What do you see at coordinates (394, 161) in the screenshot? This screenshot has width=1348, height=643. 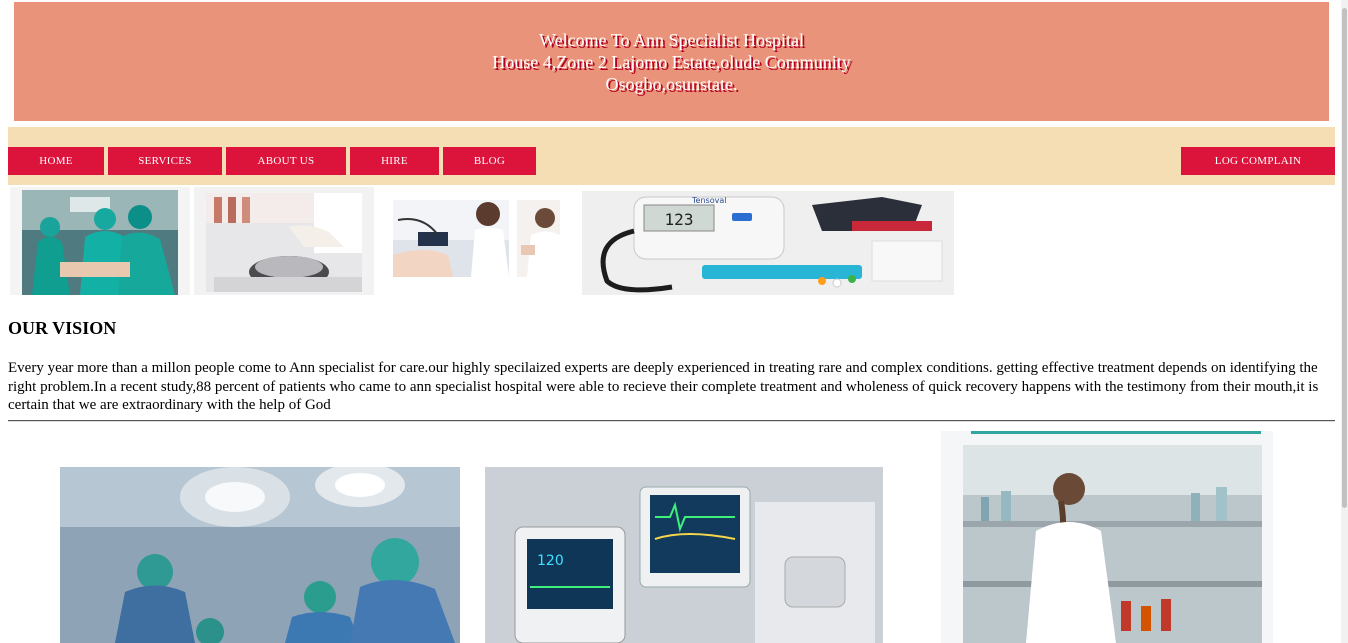 I see `nav-hire-button: HIRE` at bounding box center [394, 161].